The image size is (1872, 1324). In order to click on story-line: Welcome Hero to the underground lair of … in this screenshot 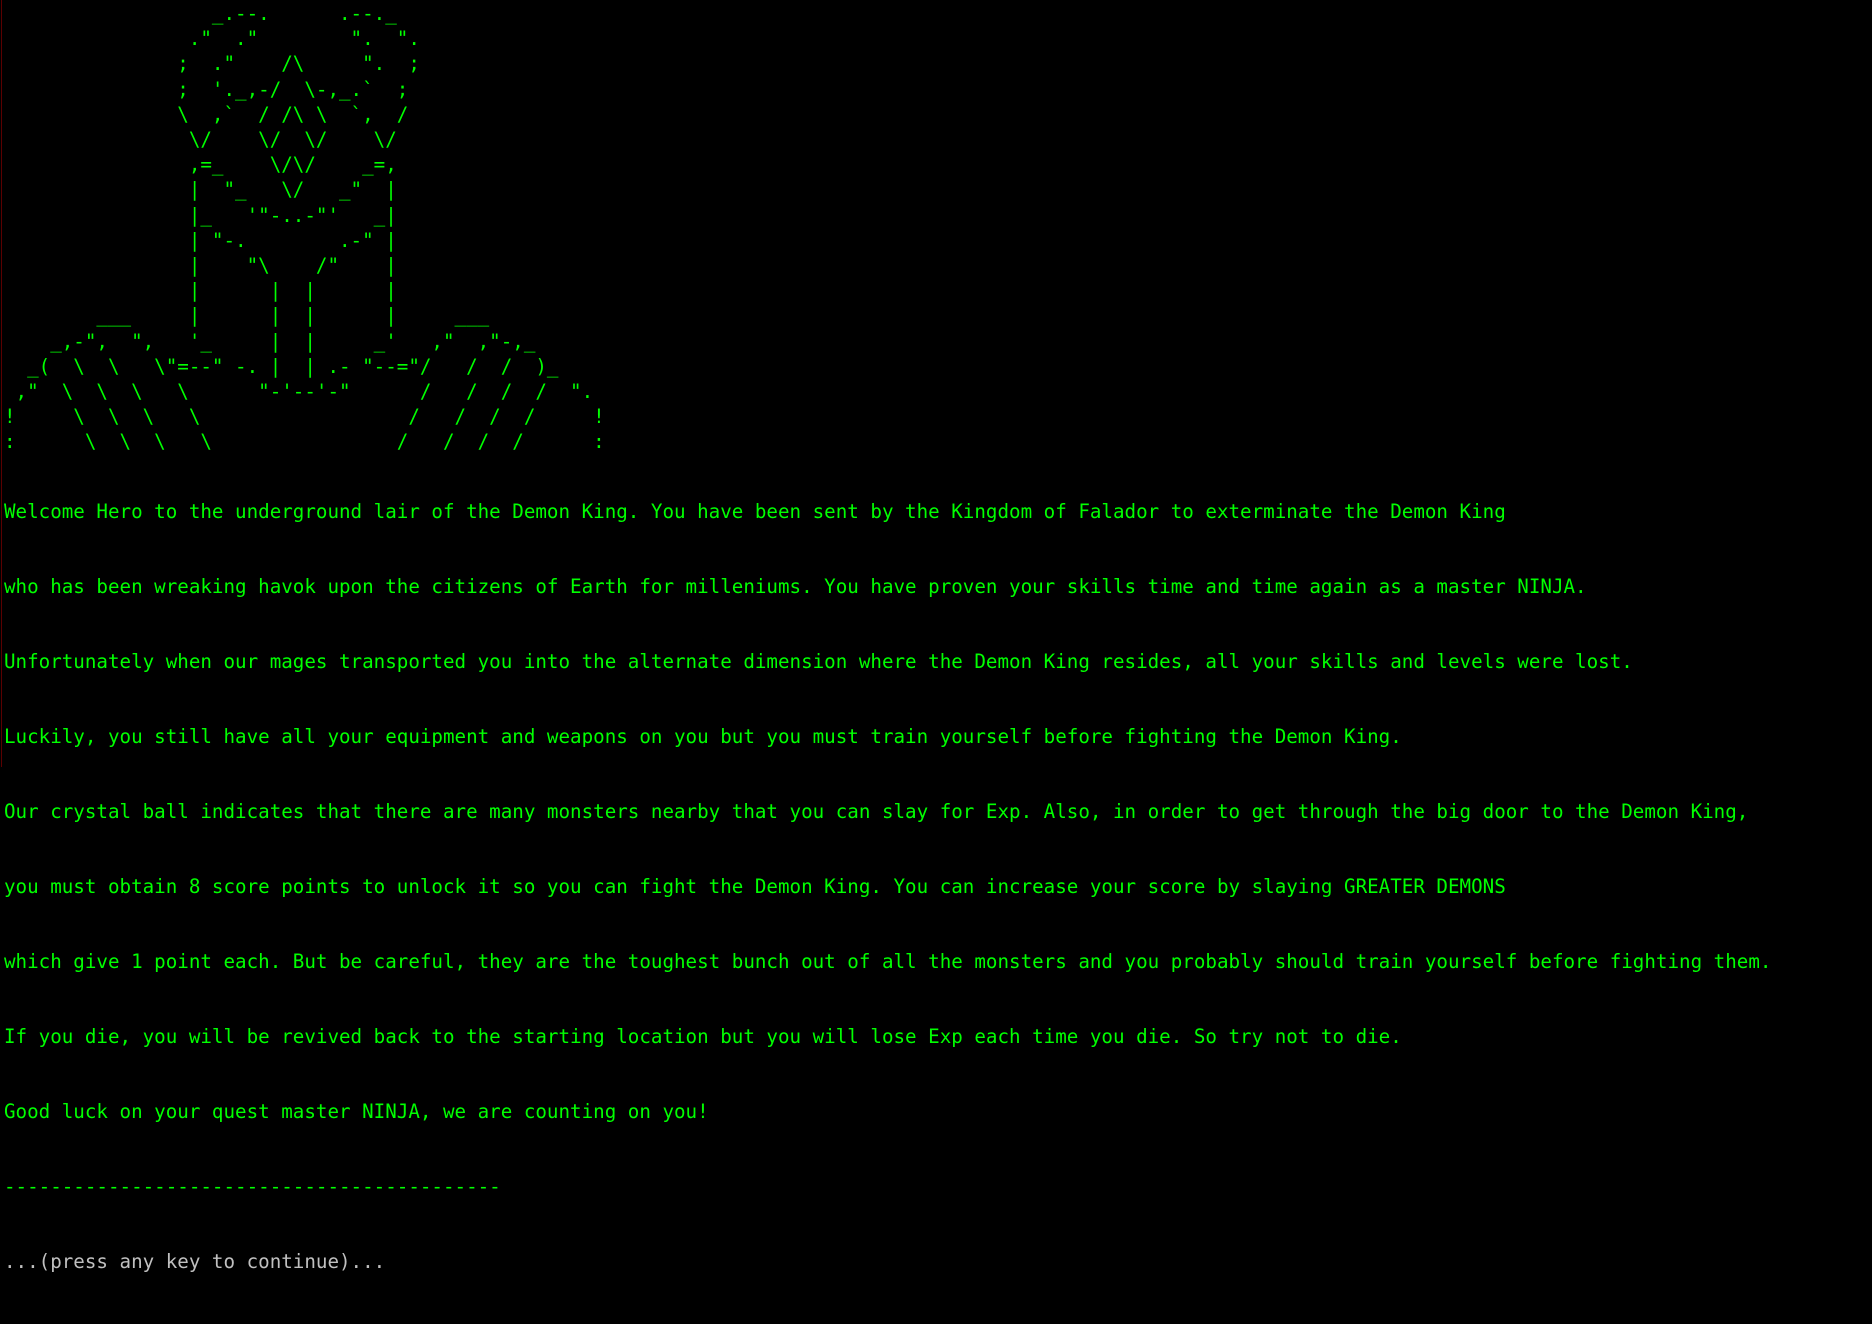, I will do `click(755, 511)`.